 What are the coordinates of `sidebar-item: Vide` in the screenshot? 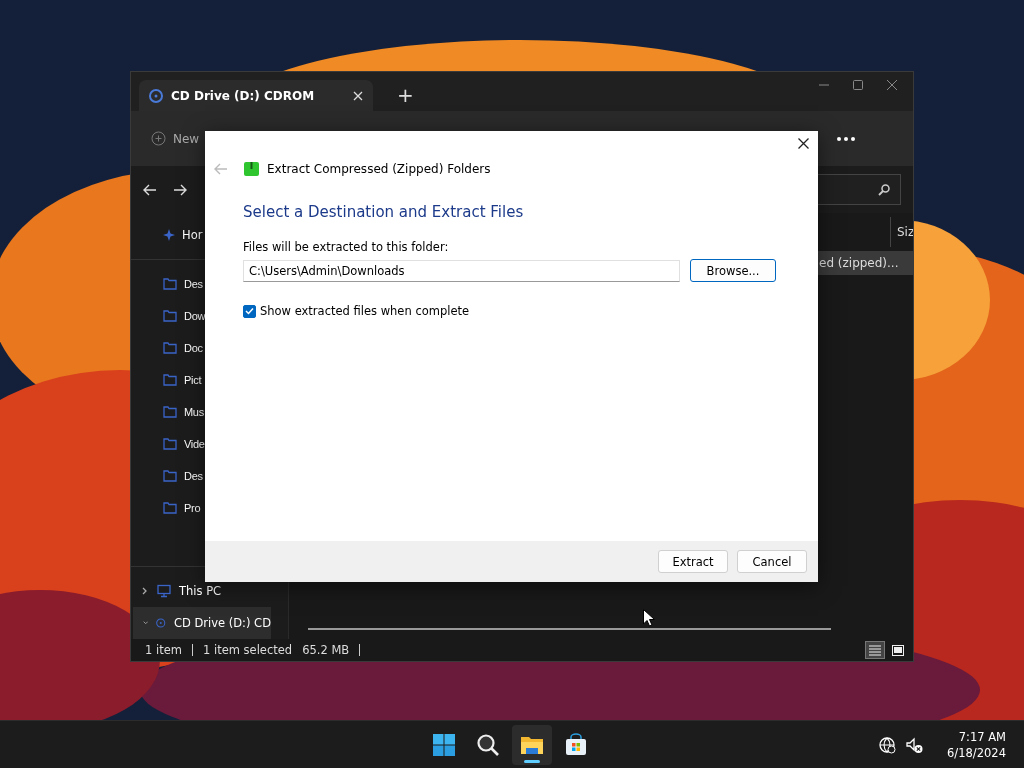 It's located at (194, 444).